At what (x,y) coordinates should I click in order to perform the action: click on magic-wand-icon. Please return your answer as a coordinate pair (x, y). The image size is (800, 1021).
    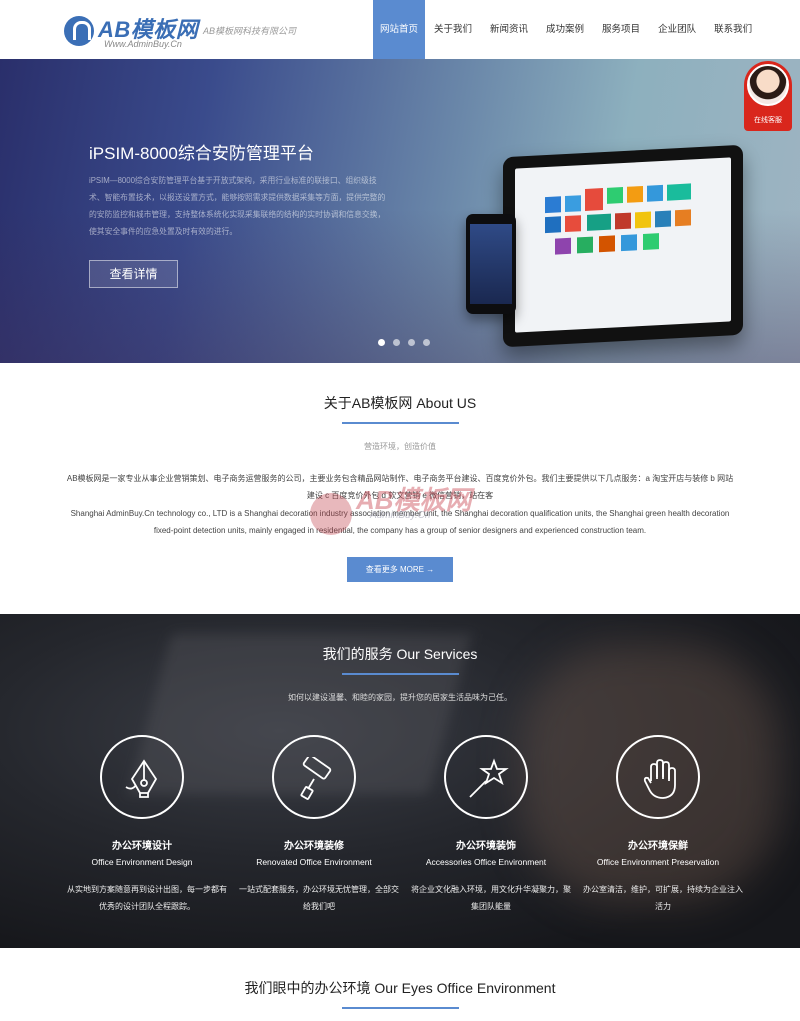
    Looking at the image, I should click on (486, 777).